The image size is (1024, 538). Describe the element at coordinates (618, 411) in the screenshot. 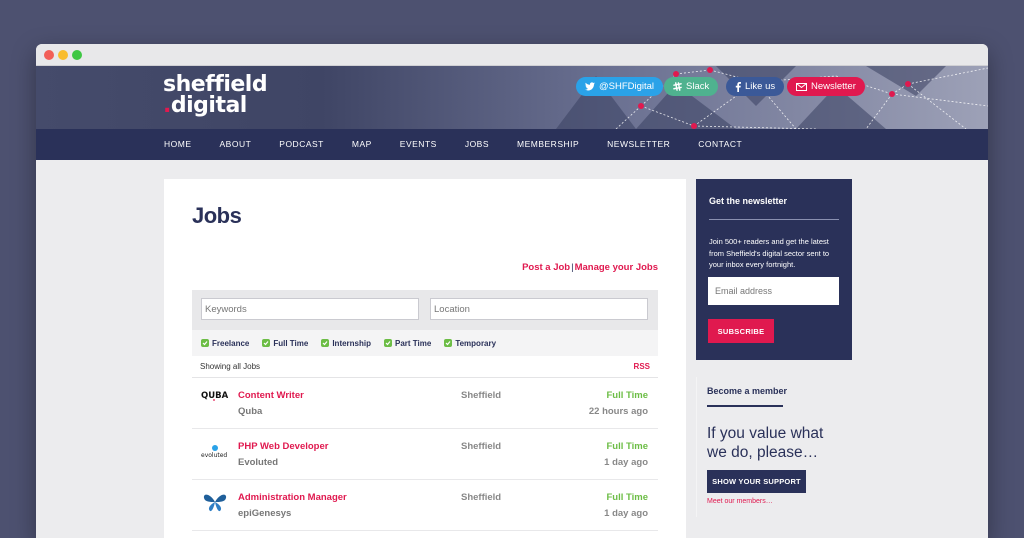

I see `job-age: 22 hours ago` at that location.